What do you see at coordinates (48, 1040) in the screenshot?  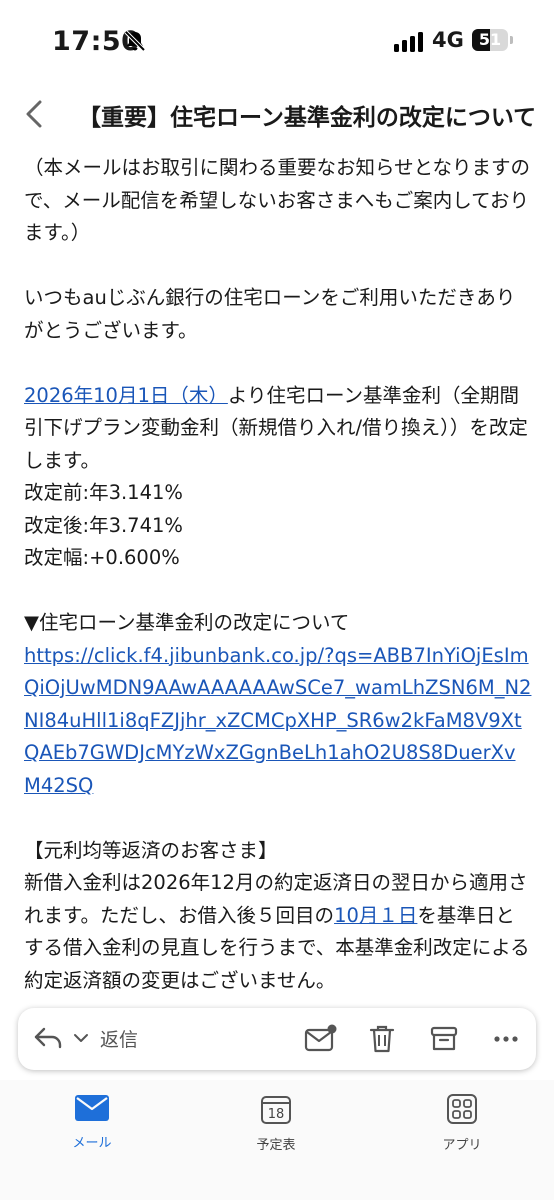 I see `reply-arrow-icon` at bounding box center [48, 1040].